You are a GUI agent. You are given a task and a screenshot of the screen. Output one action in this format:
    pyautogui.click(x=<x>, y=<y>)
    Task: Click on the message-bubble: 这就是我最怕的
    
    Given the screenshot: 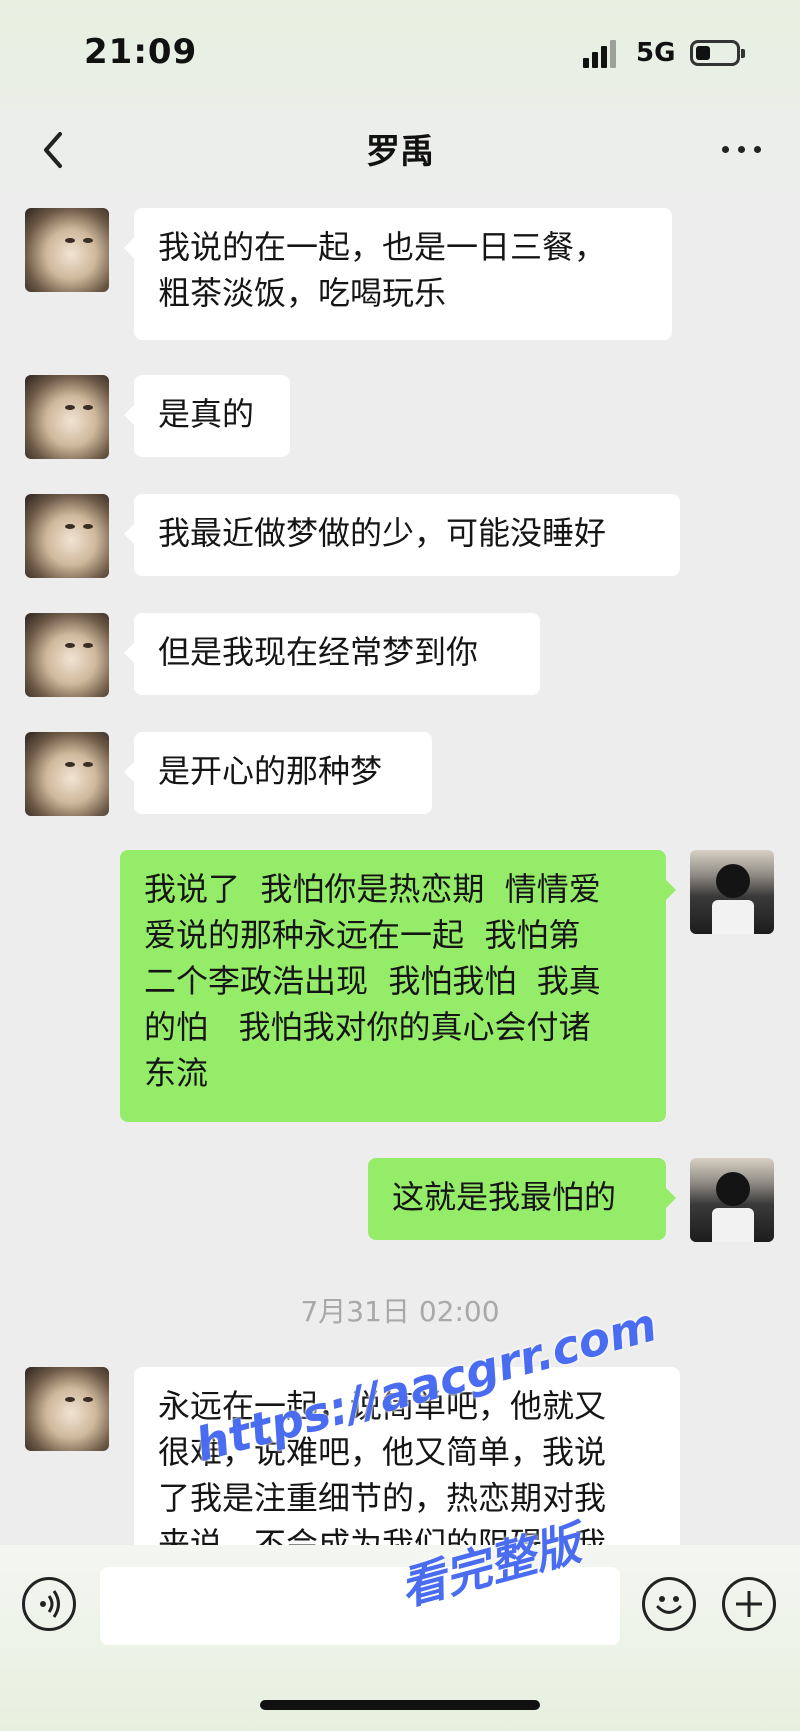 What is the action you would take?
    pyautogui.click(x=522, y=1199)
    